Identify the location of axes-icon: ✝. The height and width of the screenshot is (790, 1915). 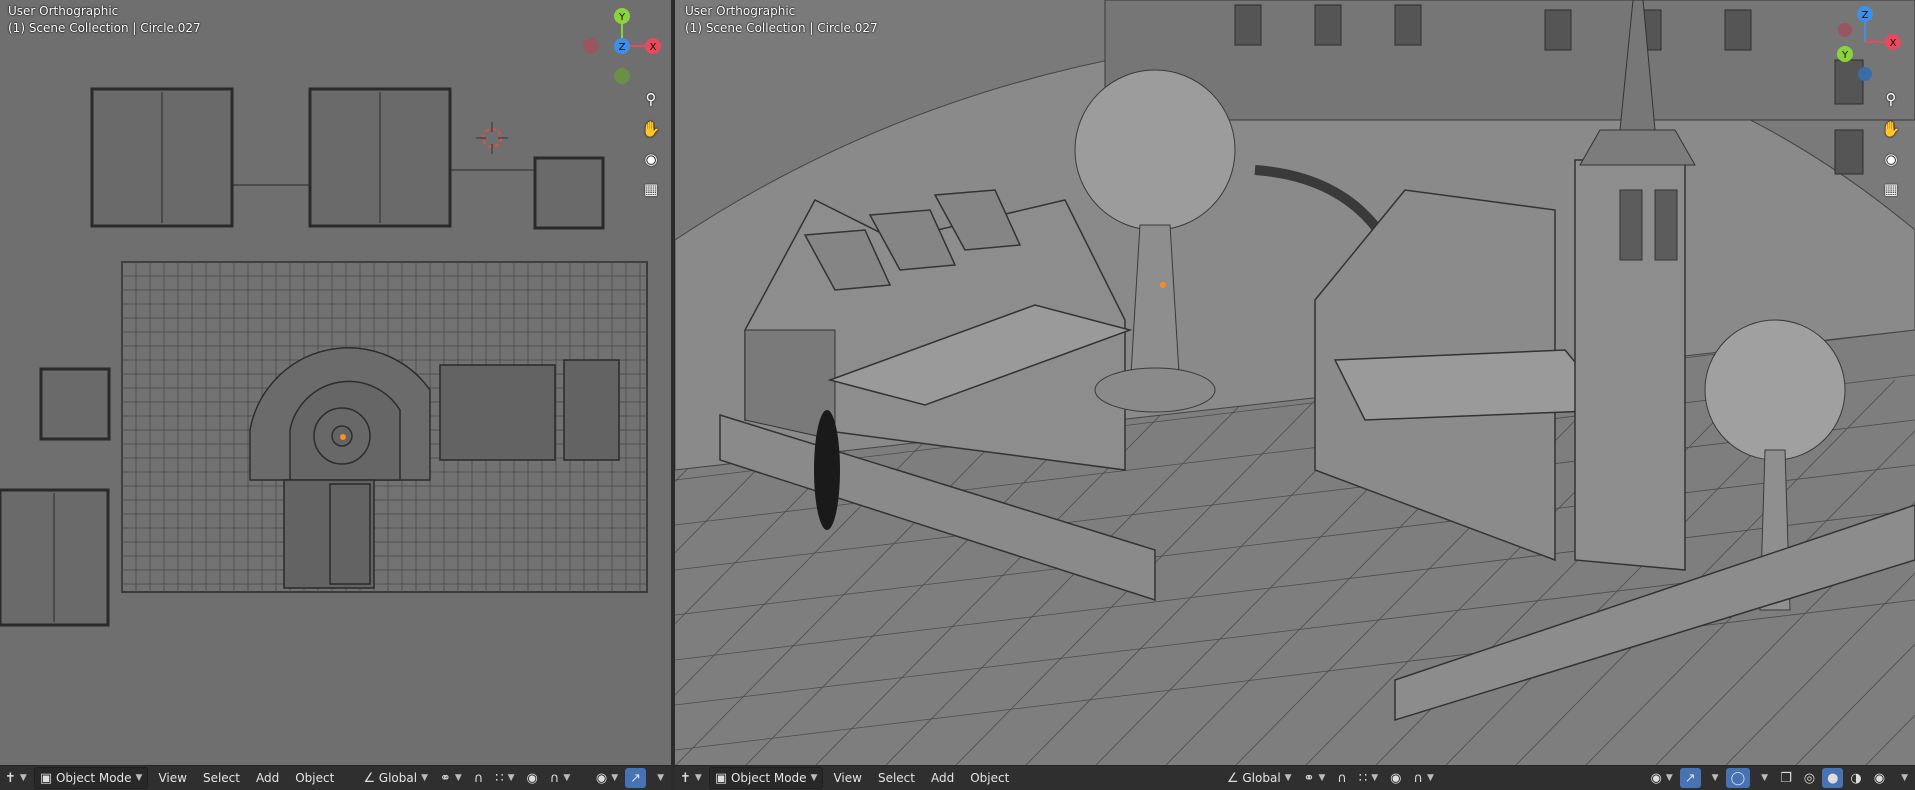
(10, 778).